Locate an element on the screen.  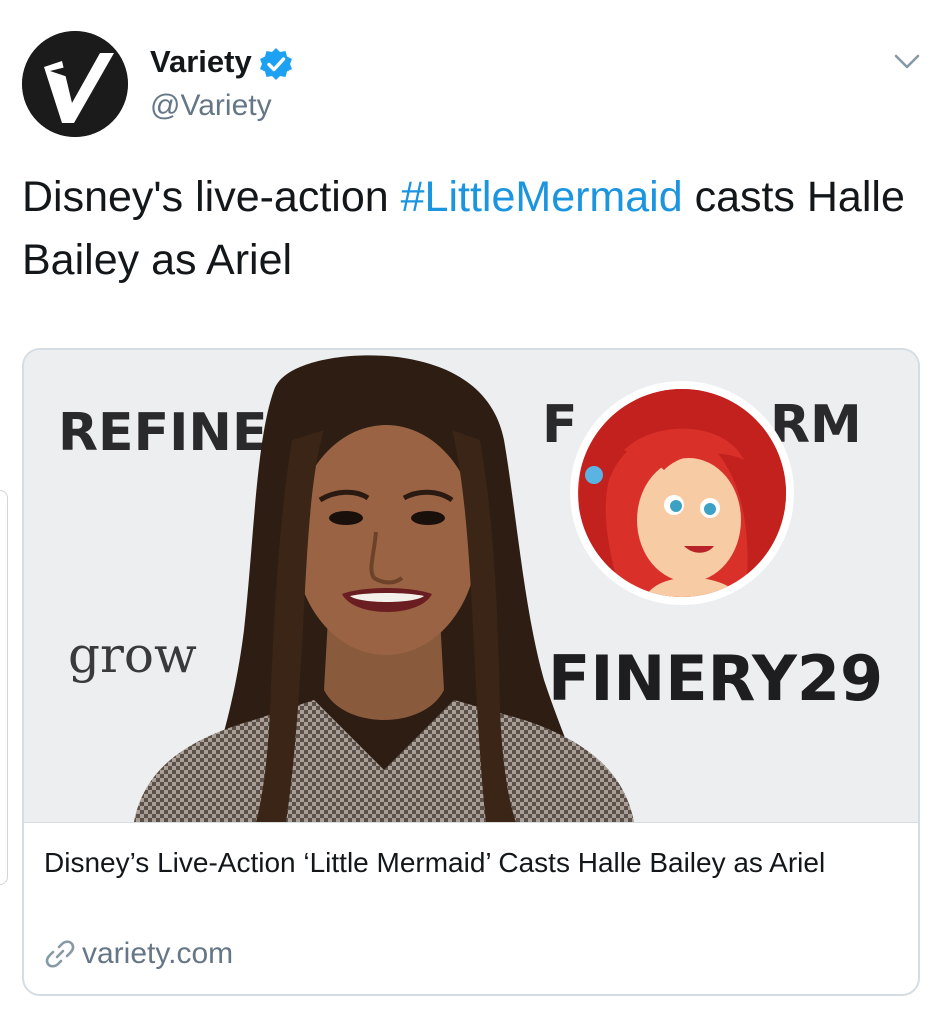
backdrop-text-rm: RM is located at coordinates (816, 425).